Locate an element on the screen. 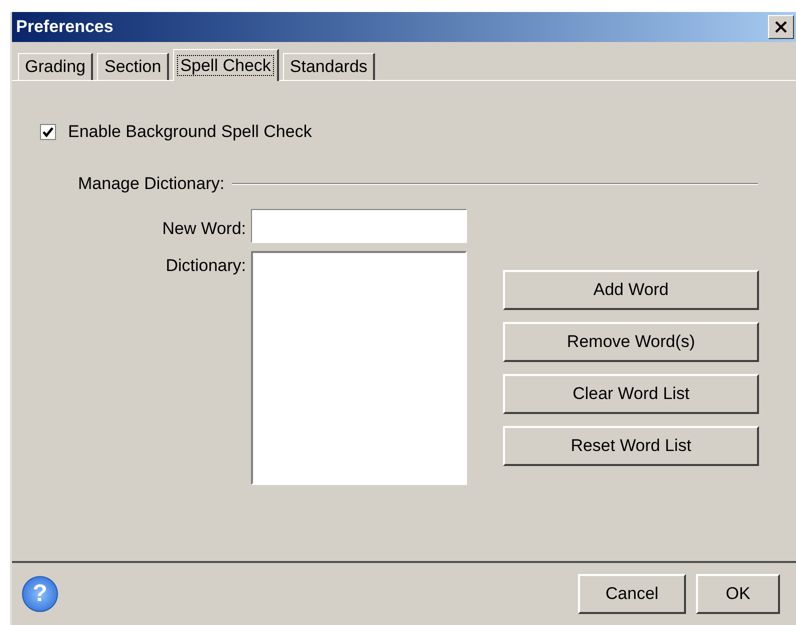 This screenshot has width=796, height=625. window-title: Preferences is located at coordinates (65, 27).